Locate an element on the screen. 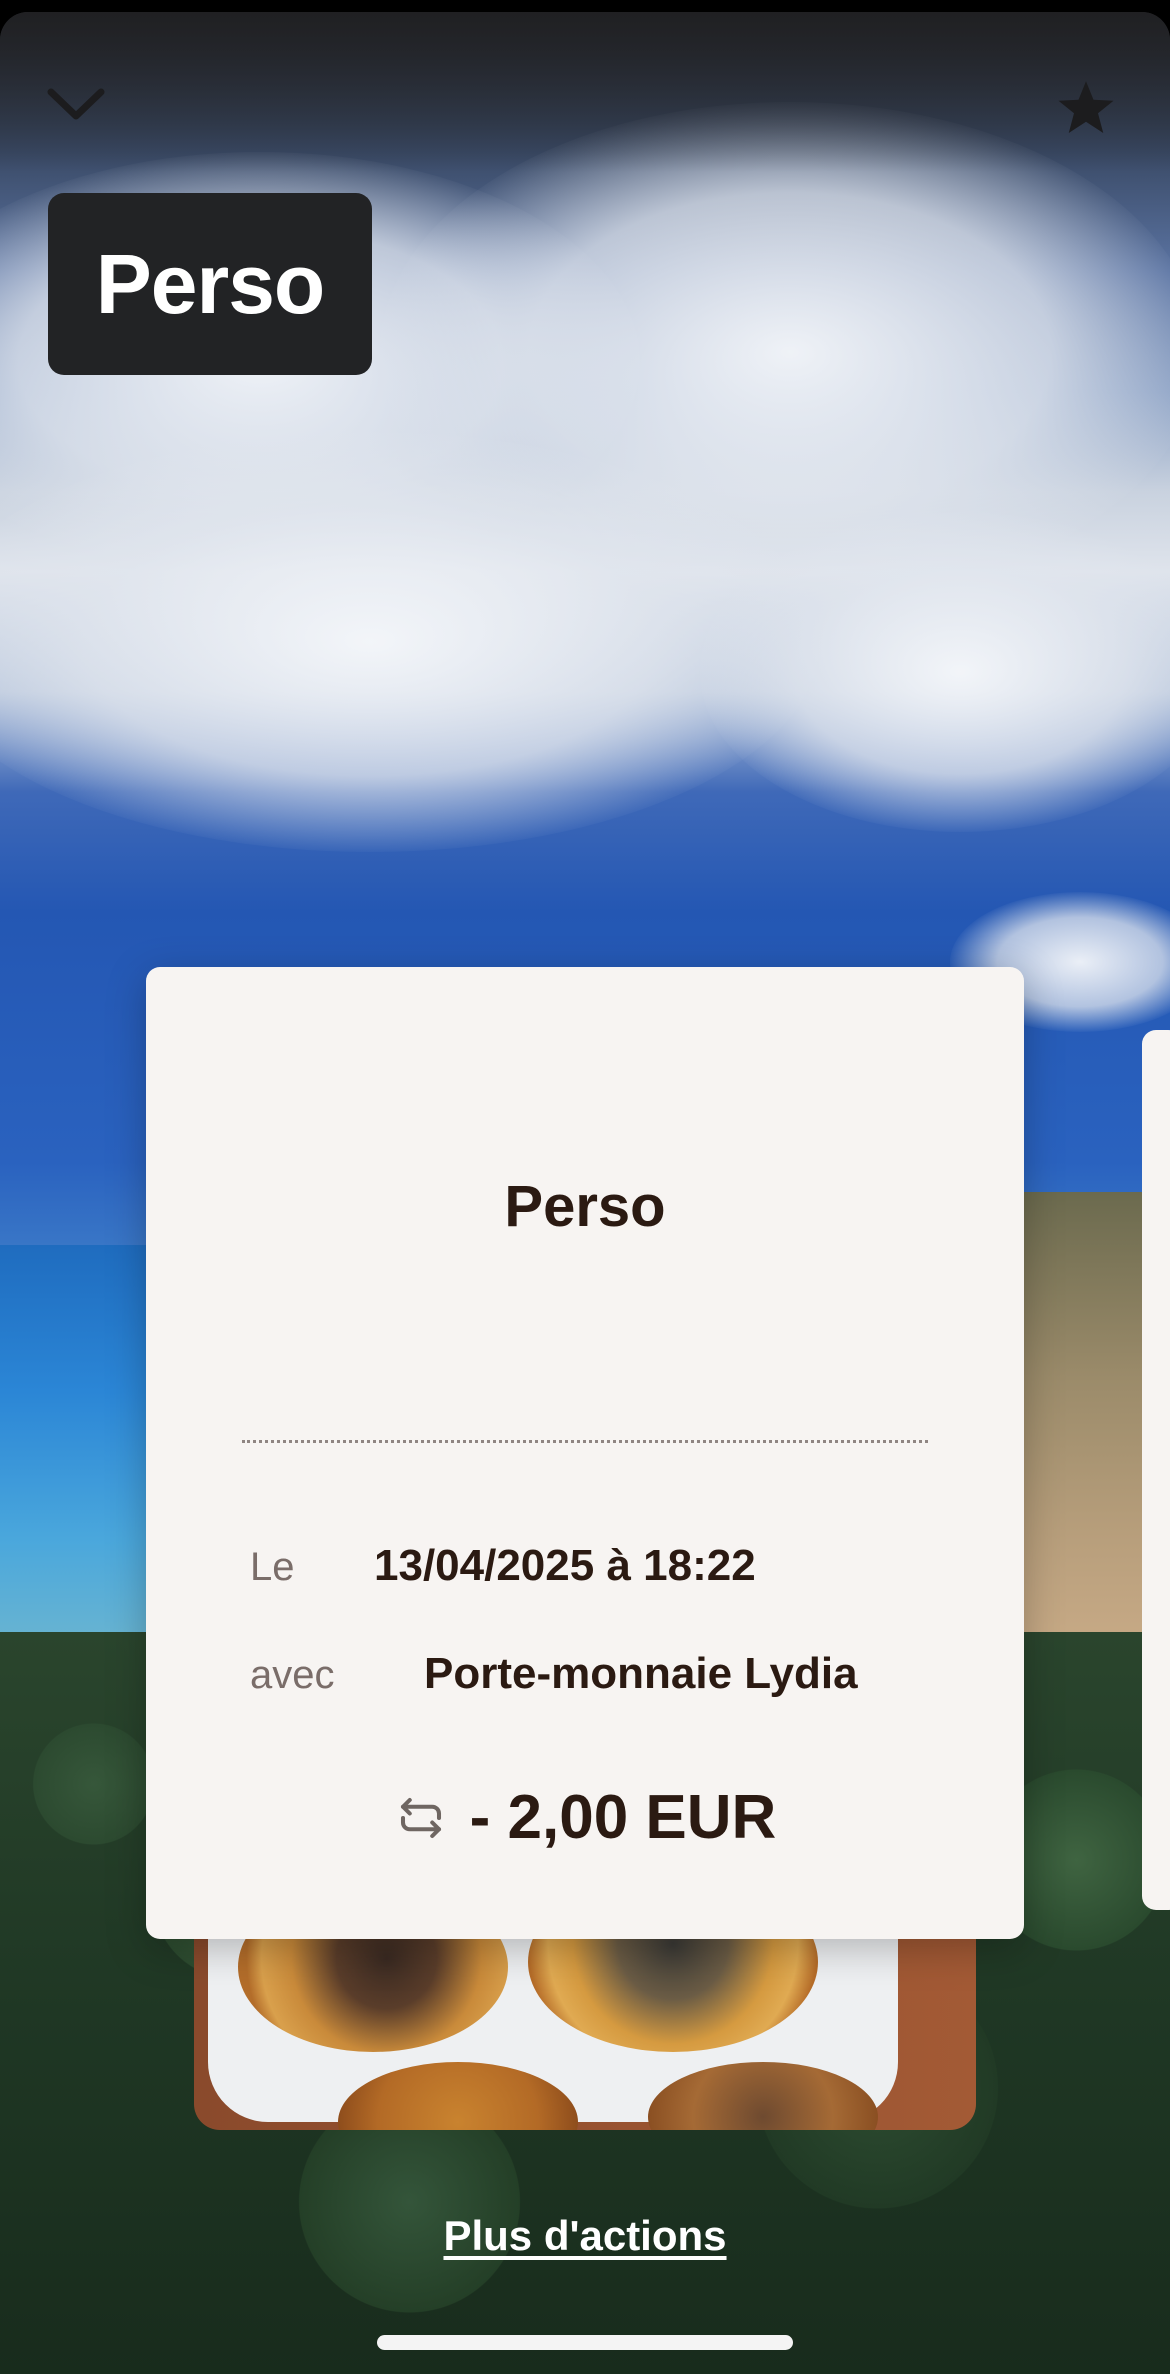 The height and width of the screenshot is (2374, 1170). more-actions-container: Plus d'actions is located at coordinates (585, 2236).